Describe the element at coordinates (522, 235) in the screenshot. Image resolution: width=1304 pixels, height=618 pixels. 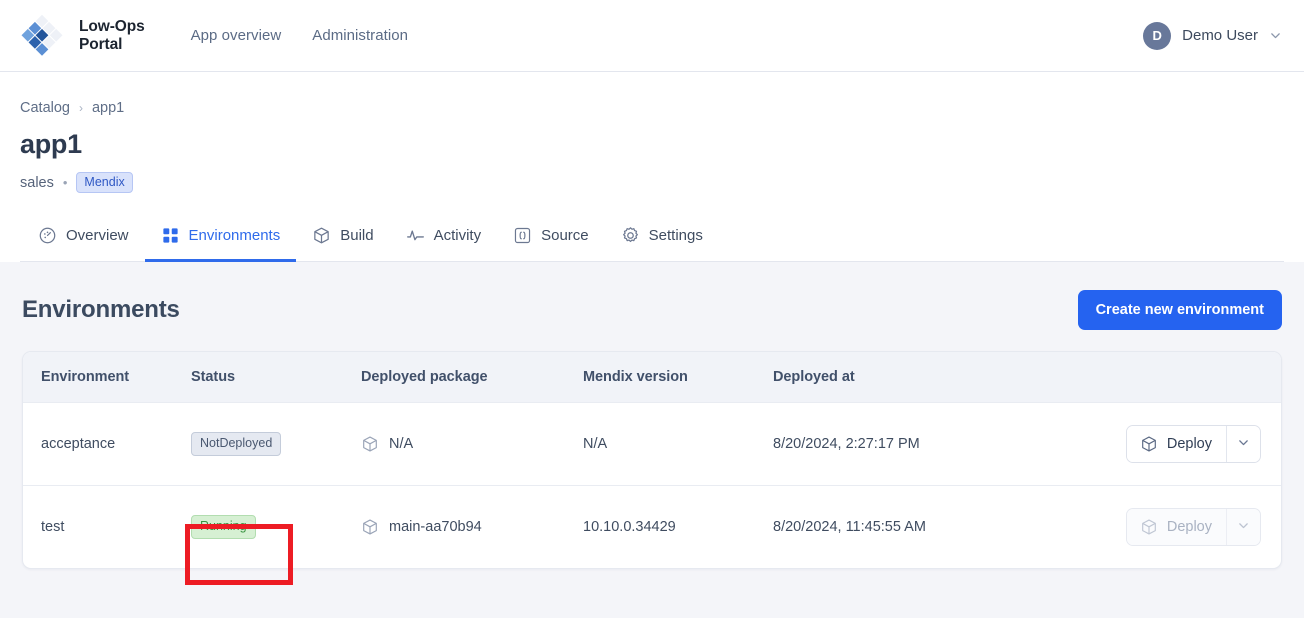
I see `code-brackets-icon` at that location.